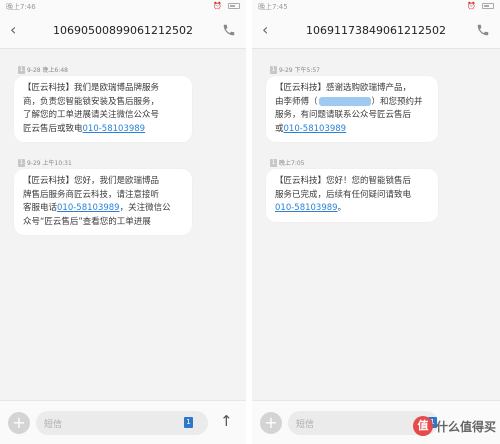  I want to click on message-line: 或, so click(279, 128).